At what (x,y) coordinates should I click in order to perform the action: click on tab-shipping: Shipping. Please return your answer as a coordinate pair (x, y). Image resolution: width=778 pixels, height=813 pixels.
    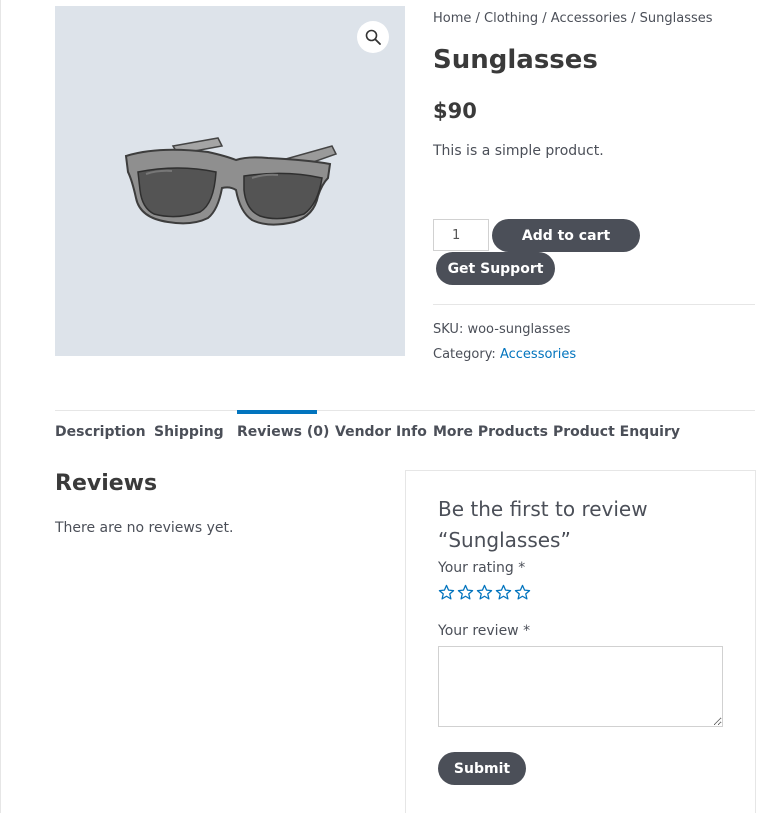
    Looking at the image, I should click on (189, 432).